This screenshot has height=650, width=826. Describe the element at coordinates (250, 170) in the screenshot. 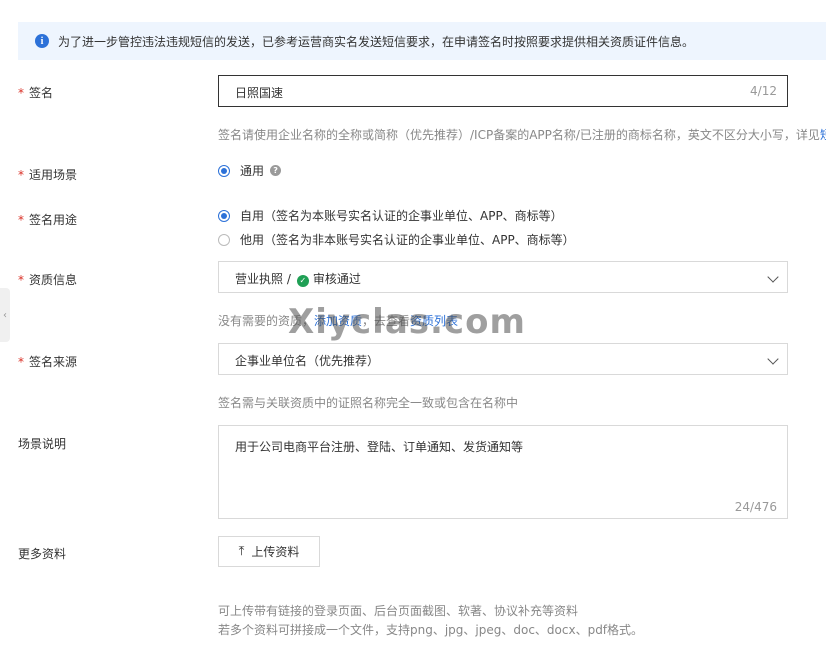

I see `scene-radio-general: 通用 ?` at that location.